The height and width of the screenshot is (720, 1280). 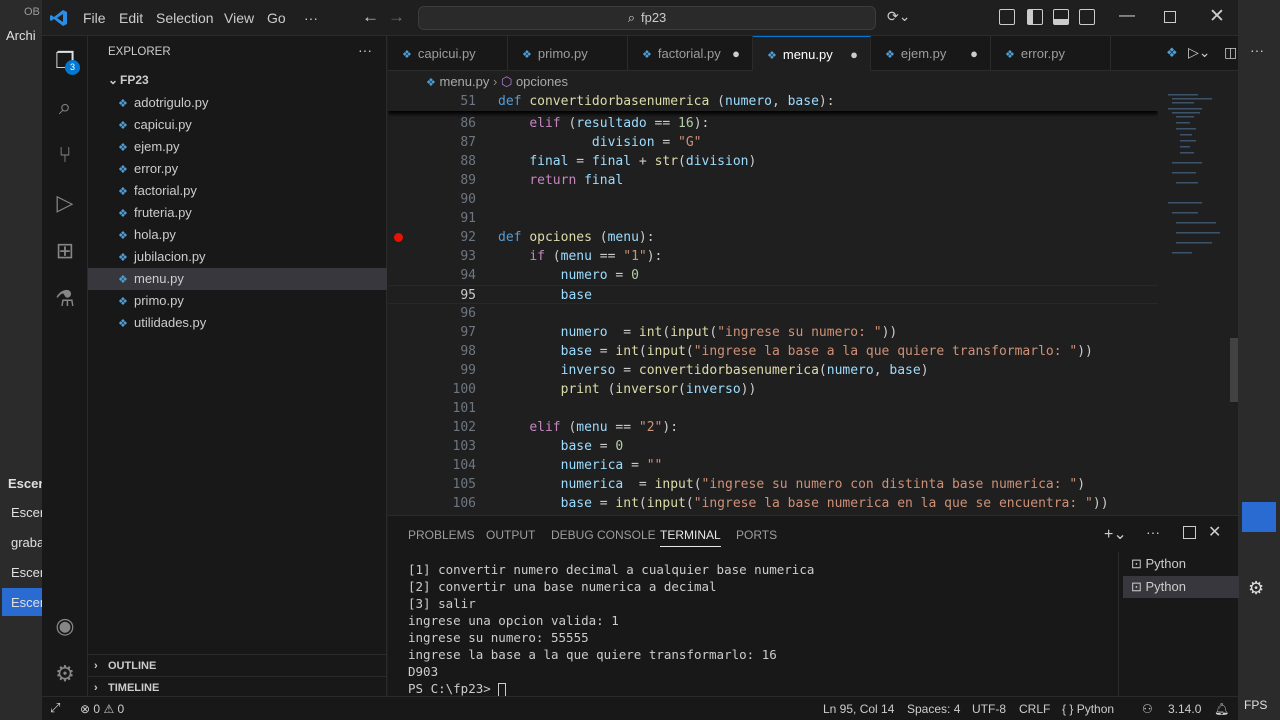 I want to click on tab-ports: PORTS, so click(x=756, y=535).